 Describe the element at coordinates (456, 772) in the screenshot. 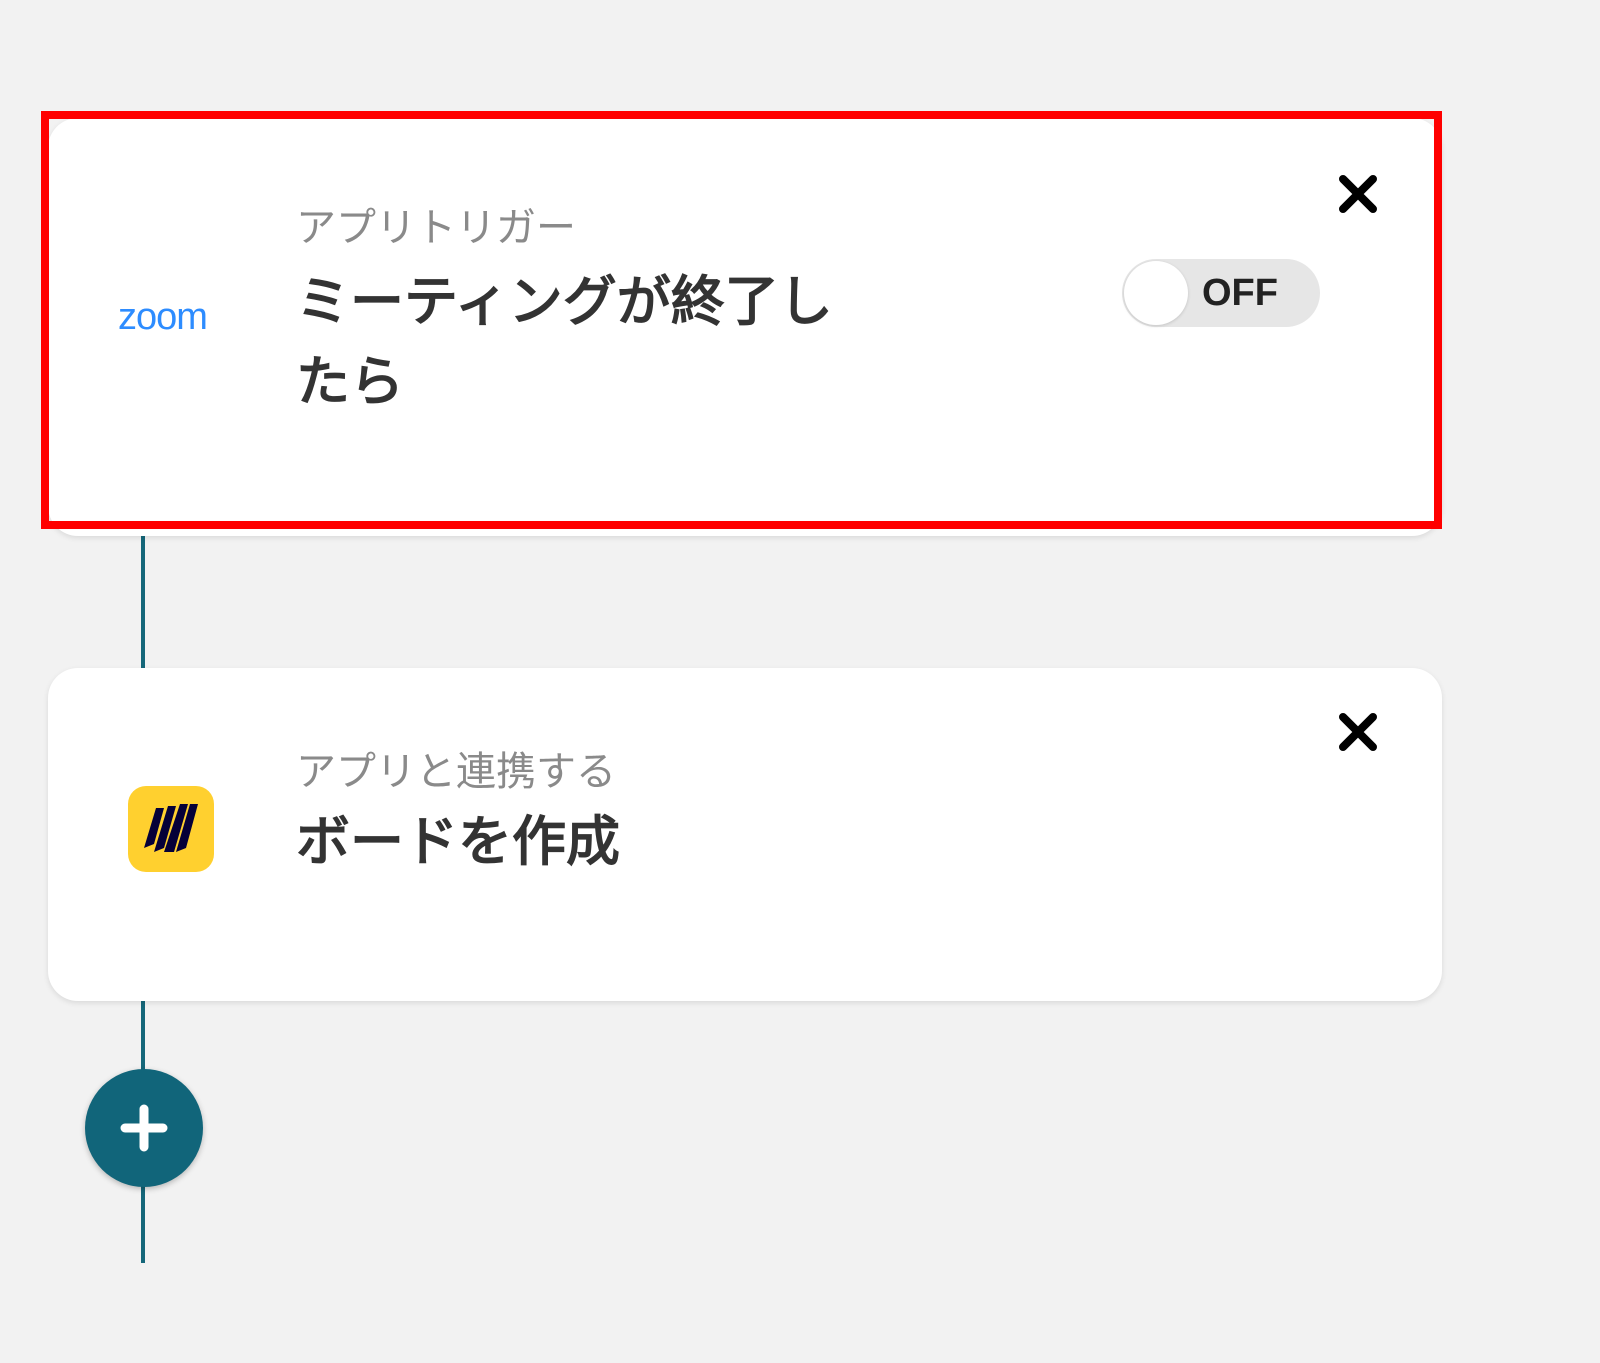

I see `action-step-subtitle: アプリと連携する` at that location.